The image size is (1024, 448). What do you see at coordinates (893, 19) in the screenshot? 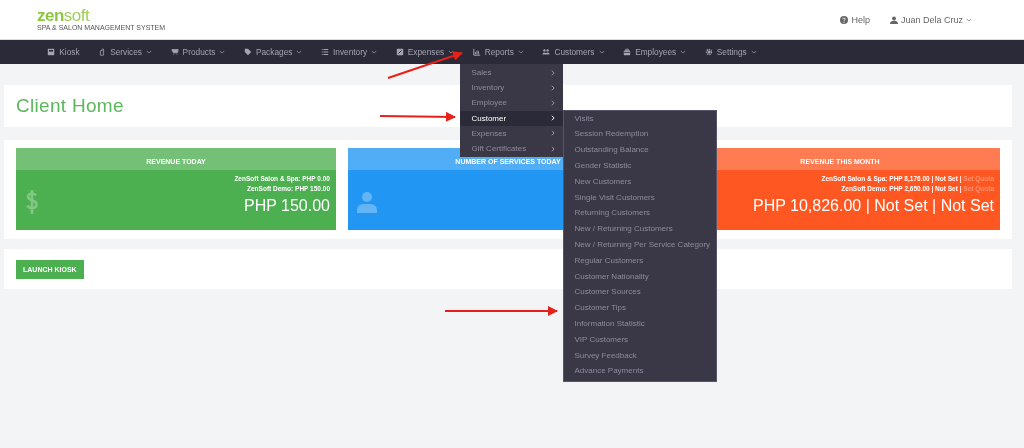
I see `user-icon` at bounding box center [893, 19].